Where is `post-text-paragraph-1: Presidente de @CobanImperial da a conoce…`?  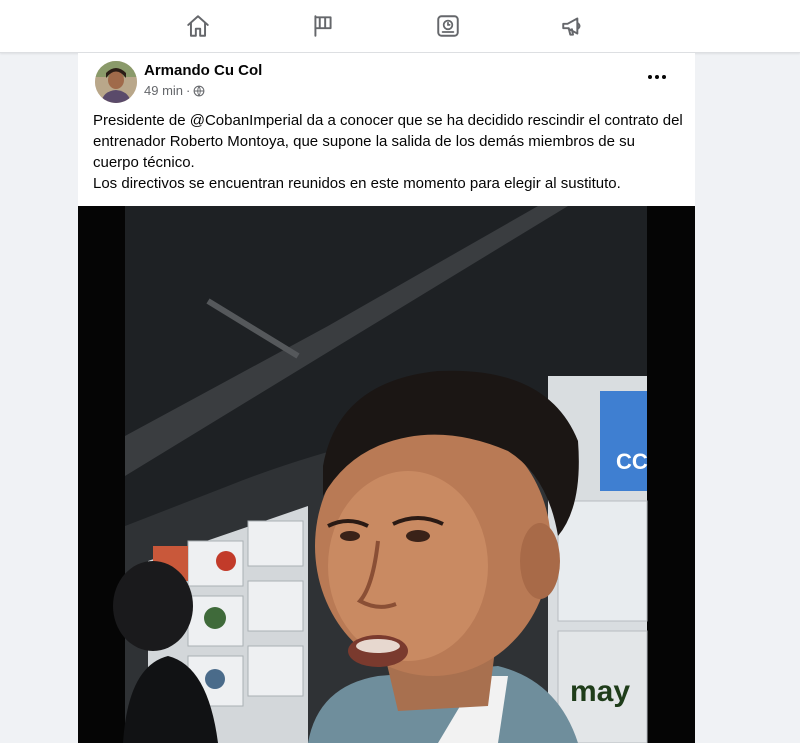
post-text-paragraph-1: Presidente de @CobanImperial da a conoce… is located at coordinates (388, 141).